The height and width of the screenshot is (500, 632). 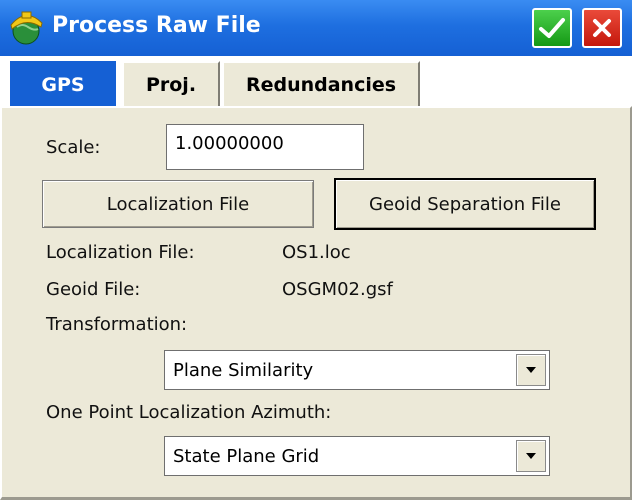 I want to click on transformation-label: Transformation:, so click(x=117, y=324).